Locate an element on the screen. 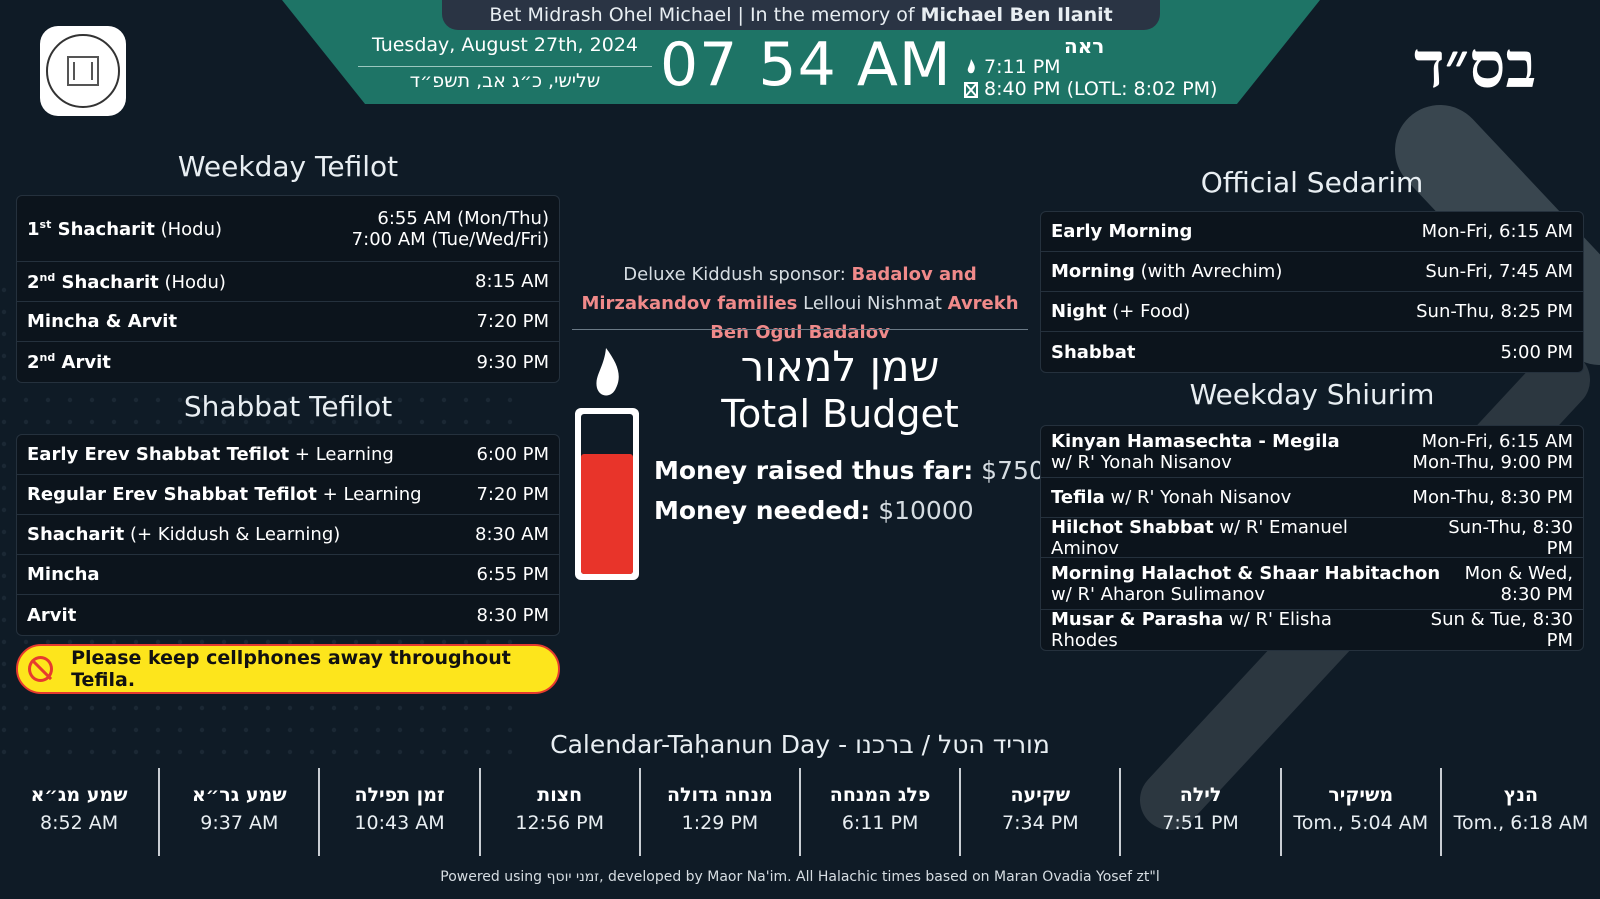  budget-progress-candle is located at coordinates (607, 464).